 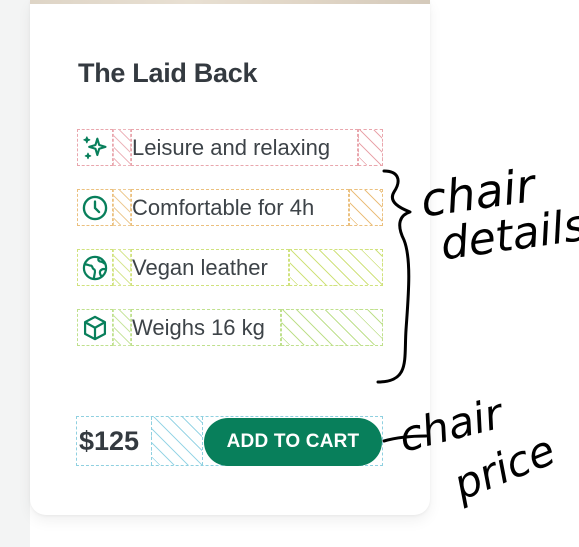 What do you see at coordinates (244, 147) in the screenshot?
I see `detail-label: Leisure and relaxing` at bounding box center [244, 147].